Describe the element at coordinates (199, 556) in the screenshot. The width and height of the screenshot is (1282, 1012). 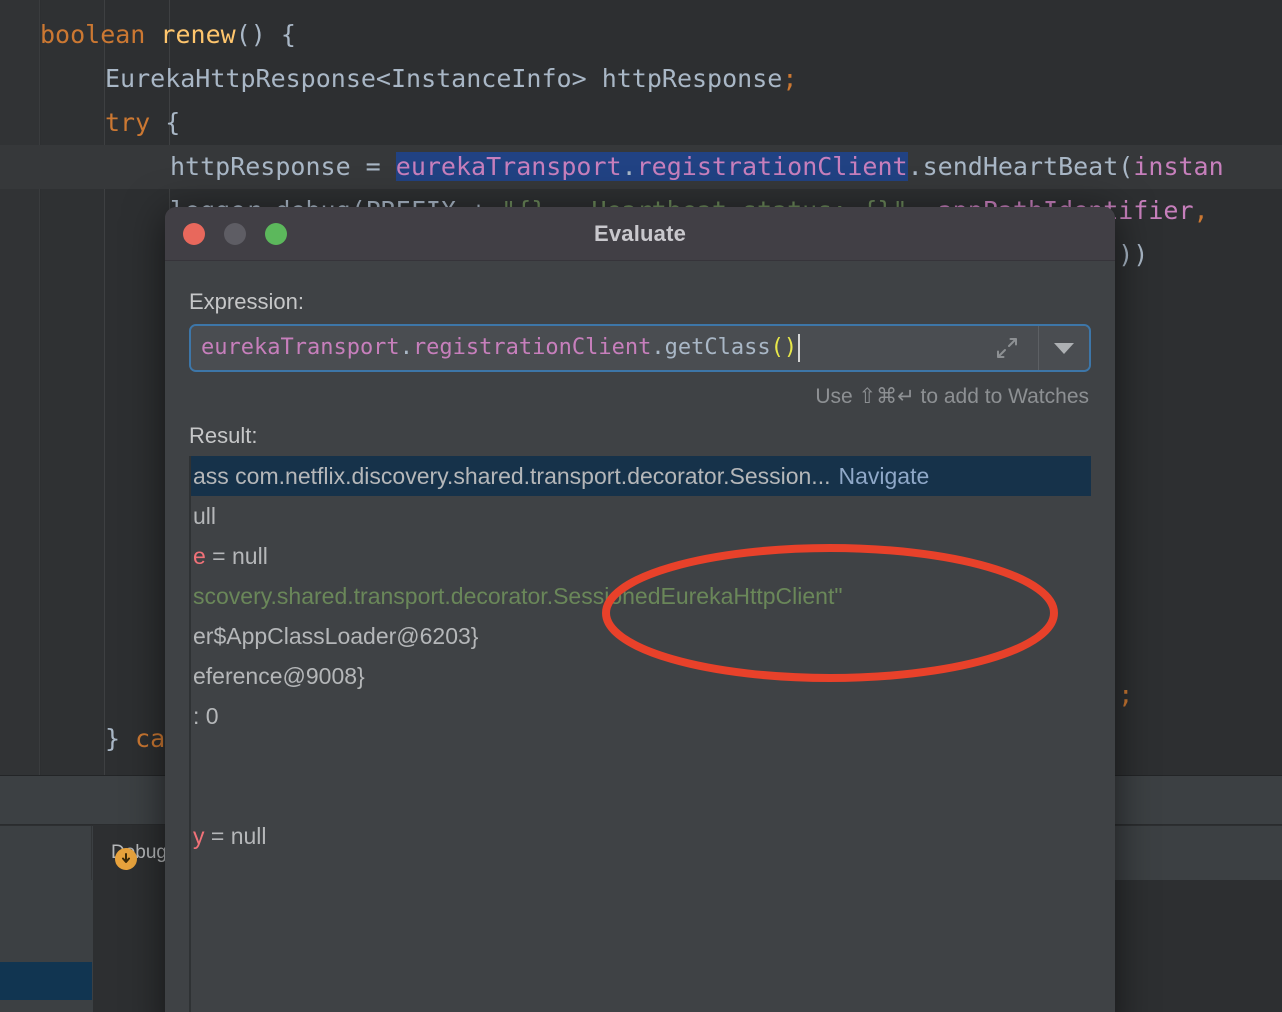
I see `result-text: e` at that location.